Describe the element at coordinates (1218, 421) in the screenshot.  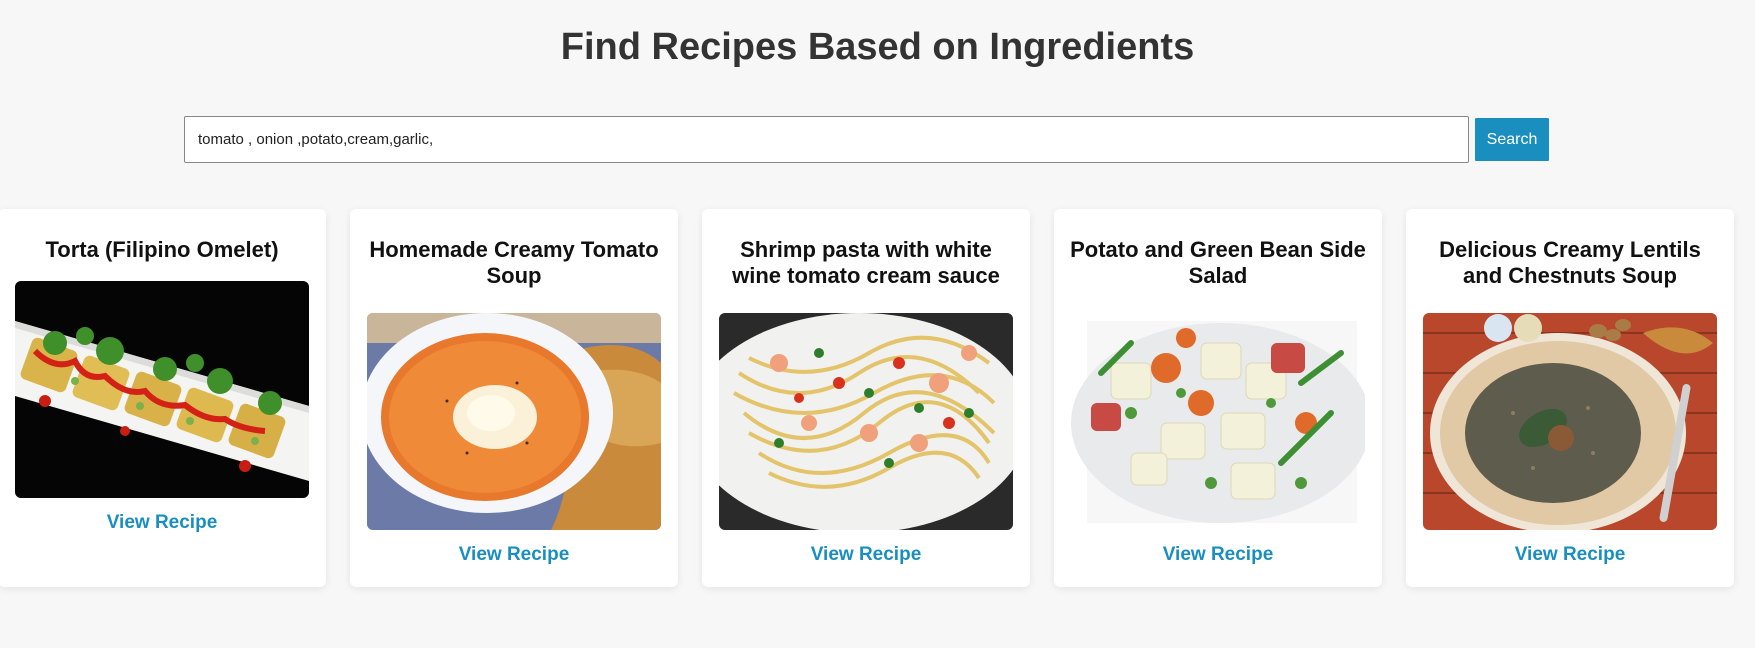
I see `potato-salad-photo` at that location.